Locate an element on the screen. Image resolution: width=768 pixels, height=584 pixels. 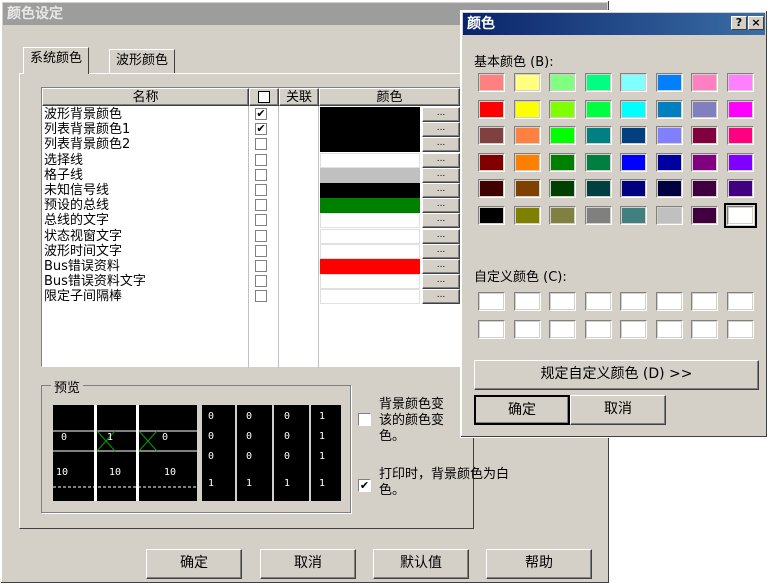
header-color: 颜色 is located at coordinates (389, 97).